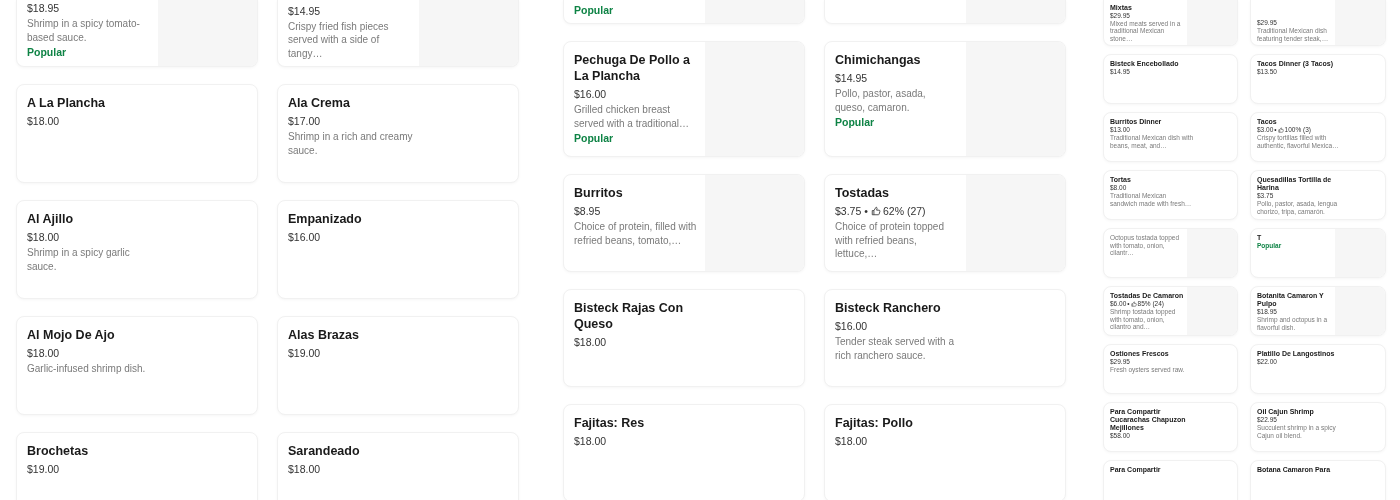 The width and height of the screenshot is (1400, 500). What do you see at coordinates (945, 99) in the screenshot?
I see `menu-item-card: Chimichangas $14.95 Pollo, pastor, asada, queso, camaron. Popular` at bounding box center [945, 99].